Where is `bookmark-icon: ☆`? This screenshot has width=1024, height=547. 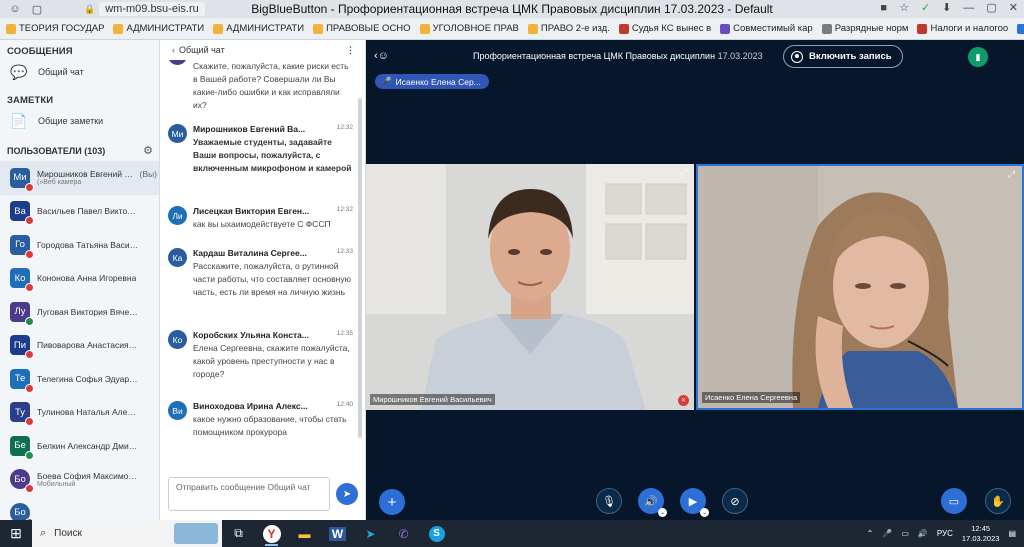
bookmark-icon: ☆ is located at coordinates (904, 7).